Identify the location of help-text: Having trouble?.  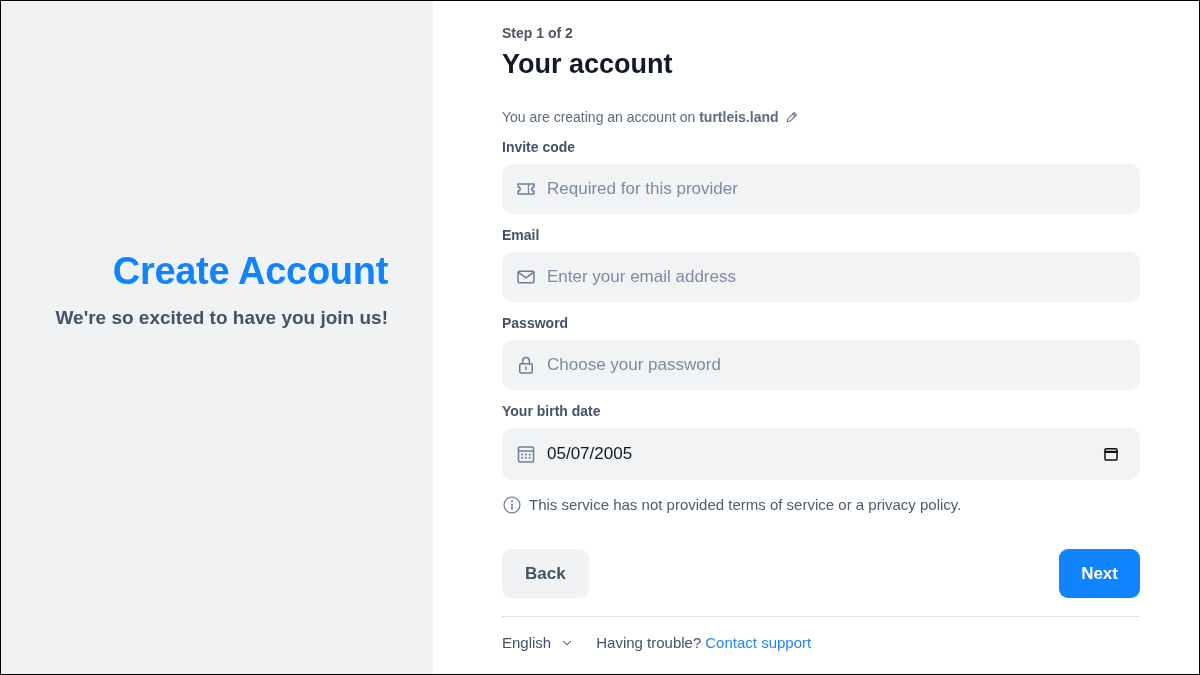
(649, 643).